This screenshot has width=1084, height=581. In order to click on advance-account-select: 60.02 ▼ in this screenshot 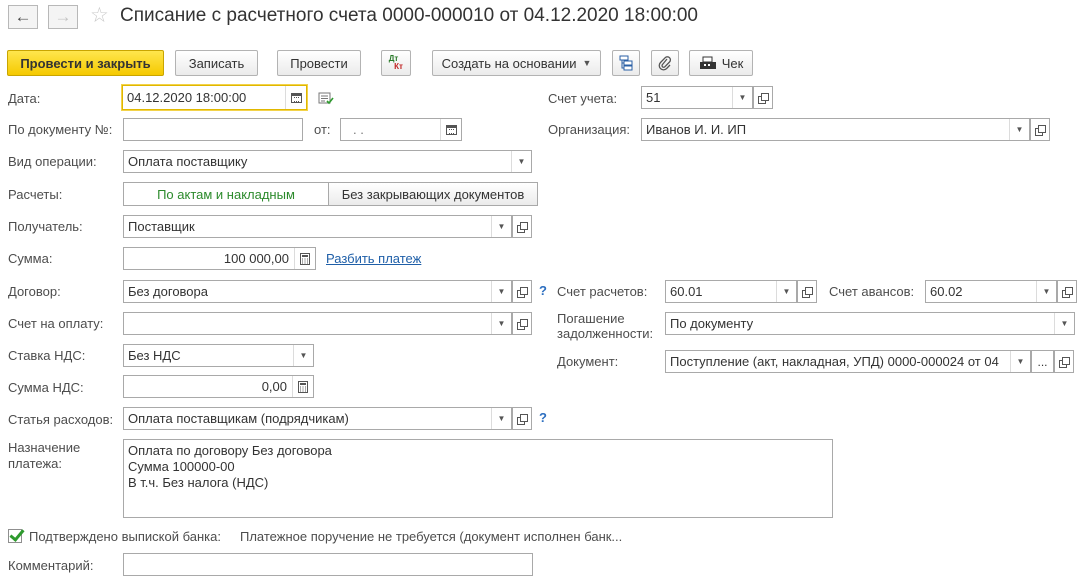, I will do `click(991, 291)`.